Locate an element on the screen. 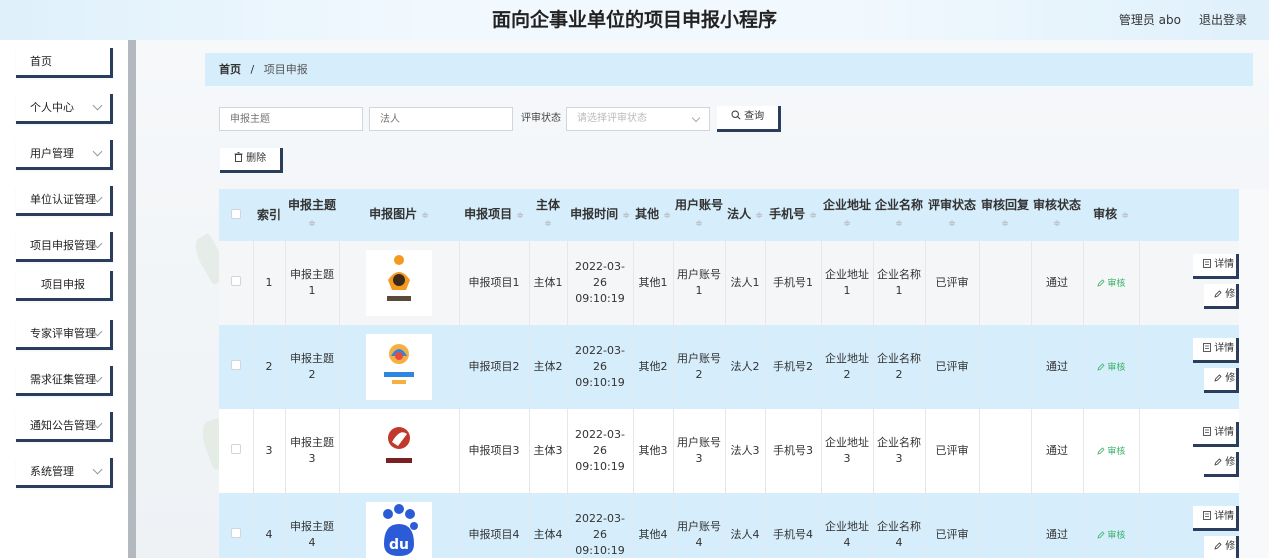 The width and height of the screenshot is (1269, 558). logout-button: 退出登录 is located at coordinates (1223, 20).